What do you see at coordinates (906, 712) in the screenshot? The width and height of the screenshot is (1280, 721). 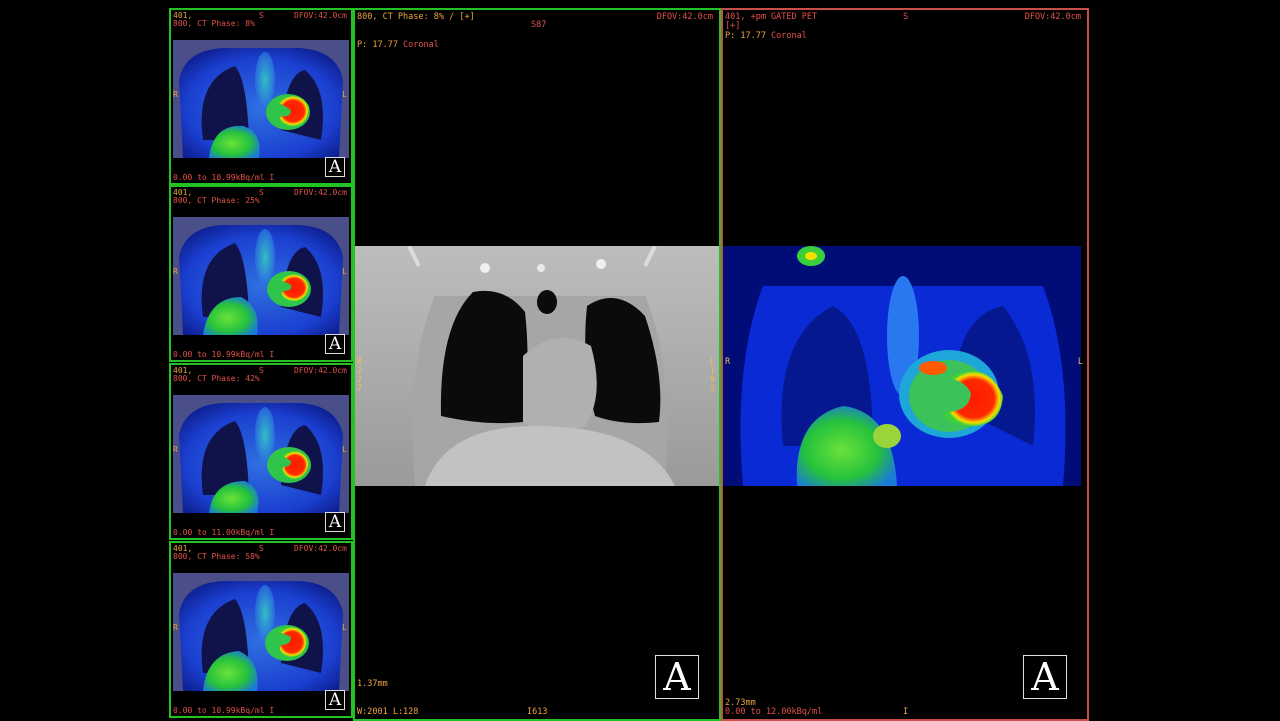 I see `image-number-label: I` at bounding box center [906, 712].